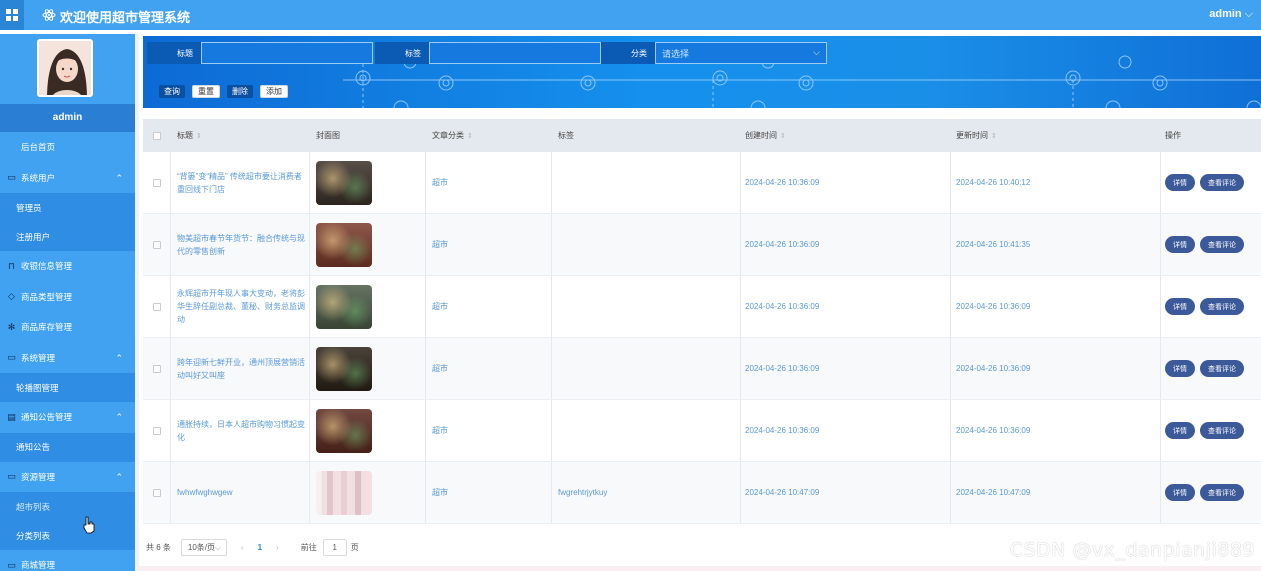 Image resolution: width=1261 pixels, height=571 pixels. What do you see at coordinates (67, 560) in the screenshot?
I see `sidebar-item-mall: ▭ 商城管理` at bounding box center [67, 560].